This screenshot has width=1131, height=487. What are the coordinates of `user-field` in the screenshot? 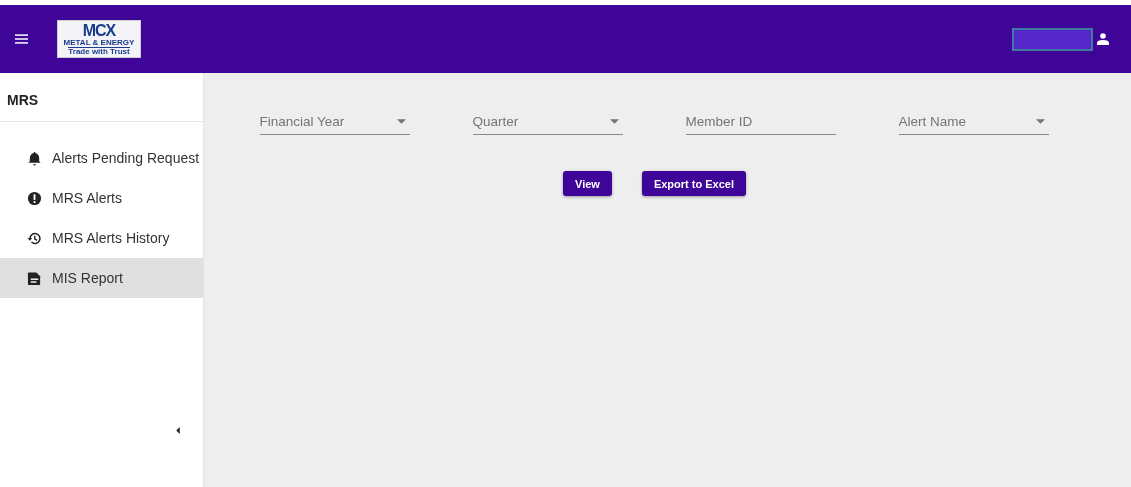 It's located at (1052, 39).